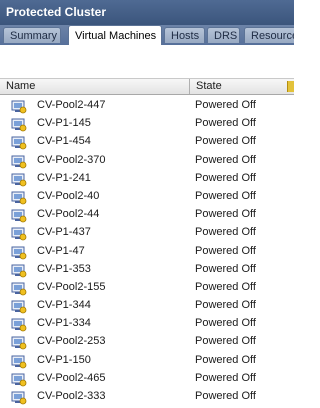  What do you see at coordinates (223, 35) in the screenshot?
I see `tab-drs: DRS` at bounding box center [223, 35].